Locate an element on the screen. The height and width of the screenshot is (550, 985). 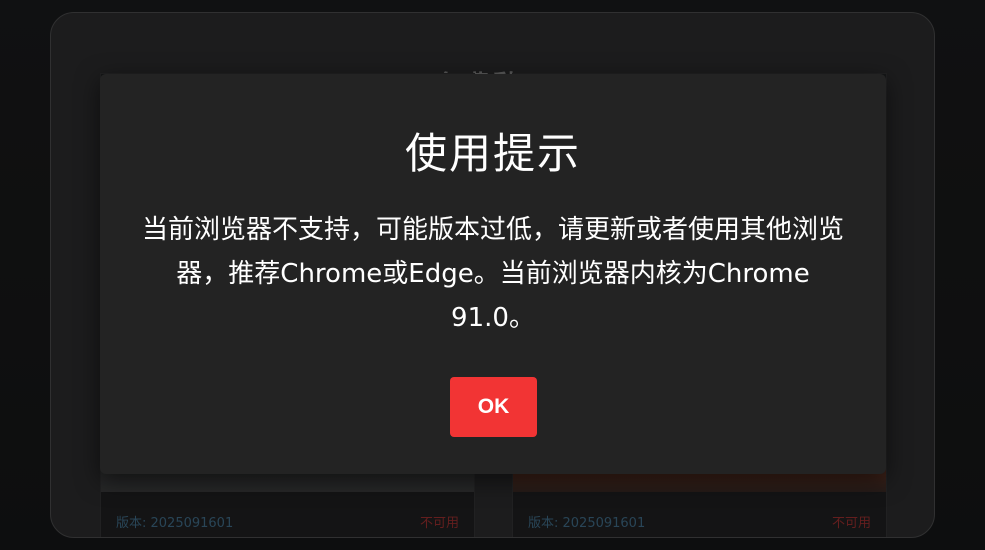
dialog-title: 使用提示 is located at coordinates (492, 153).